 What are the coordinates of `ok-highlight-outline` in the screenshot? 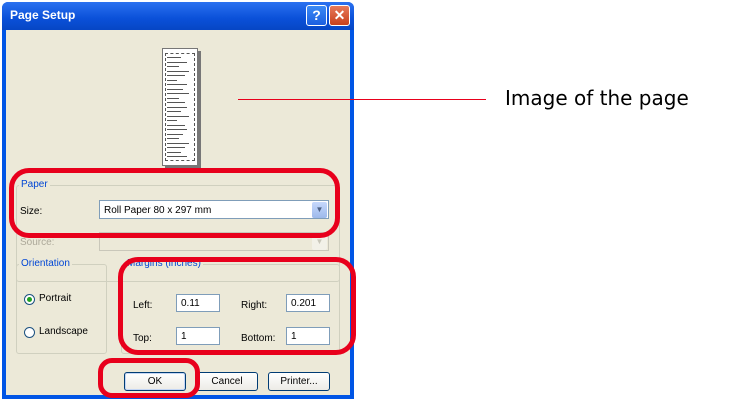 It's located at (149, 378).